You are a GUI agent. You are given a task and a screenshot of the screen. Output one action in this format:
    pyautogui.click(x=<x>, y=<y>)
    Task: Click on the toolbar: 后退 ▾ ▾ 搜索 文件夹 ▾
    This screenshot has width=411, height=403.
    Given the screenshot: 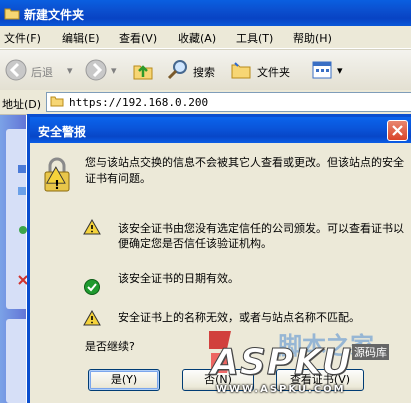 What is the action you would take?
    pyautogui.click(x=205, y=70)
    